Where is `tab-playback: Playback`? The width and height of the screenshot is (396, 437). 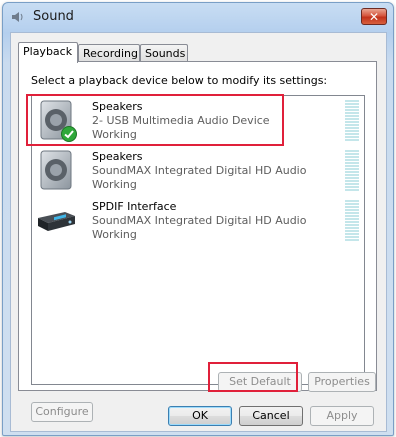
tab-playback: Playback is located at coordinates (48, 52).